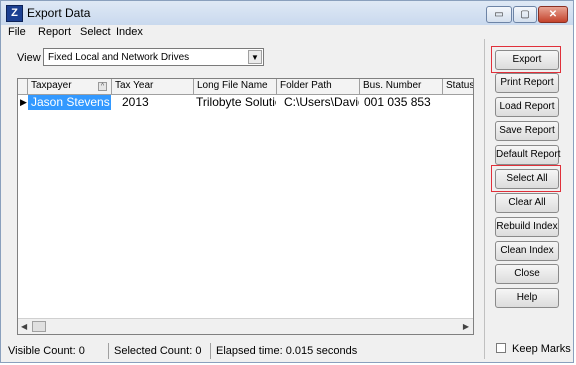 The width and height of the screenshot is (576, 365). What do you see at coordinates (527, 203) in the screenshot?
I see `clear-all-button: Clear All` at bounding box center [527, 203].